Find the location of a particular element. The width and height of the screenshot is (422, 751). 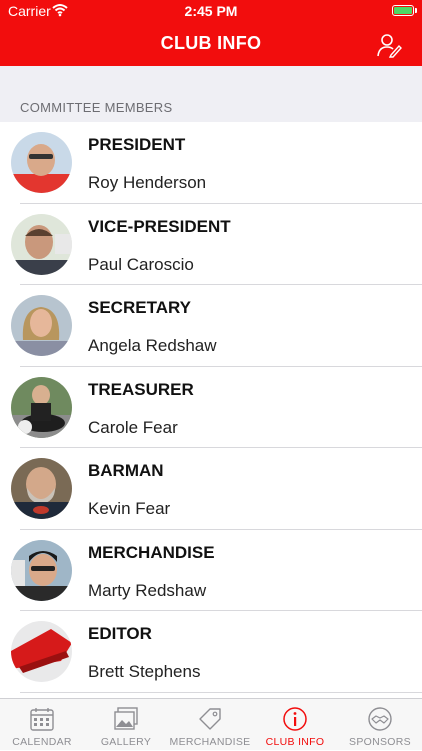

top-bar: Carrier 2:45 PM CLUB INFO is located at coordinates (211, 33).